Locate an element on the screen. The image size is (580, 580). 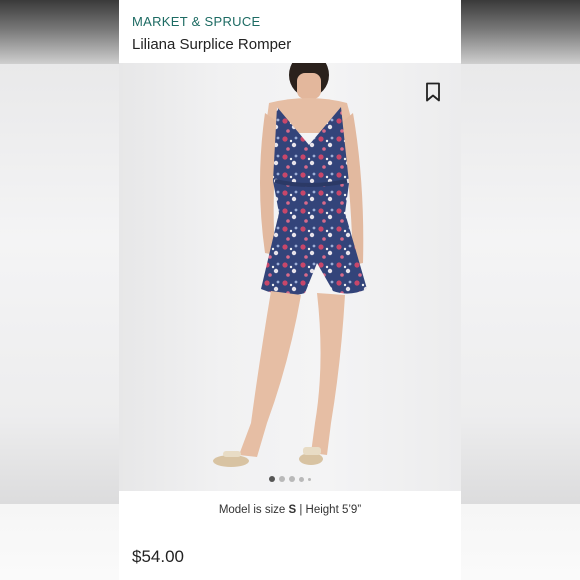
model-size: S is located at coordinates (292, 510).